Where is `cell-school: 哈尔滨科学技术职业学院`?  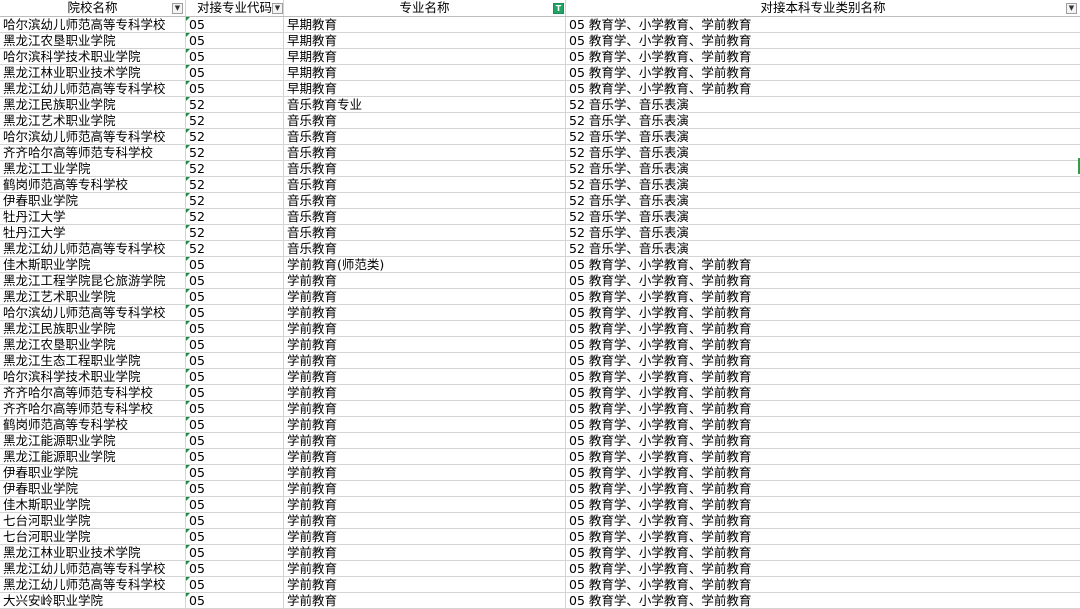
cell-school: 哈尔滨科学技术职业学院 is located at coordinates (93, 376).